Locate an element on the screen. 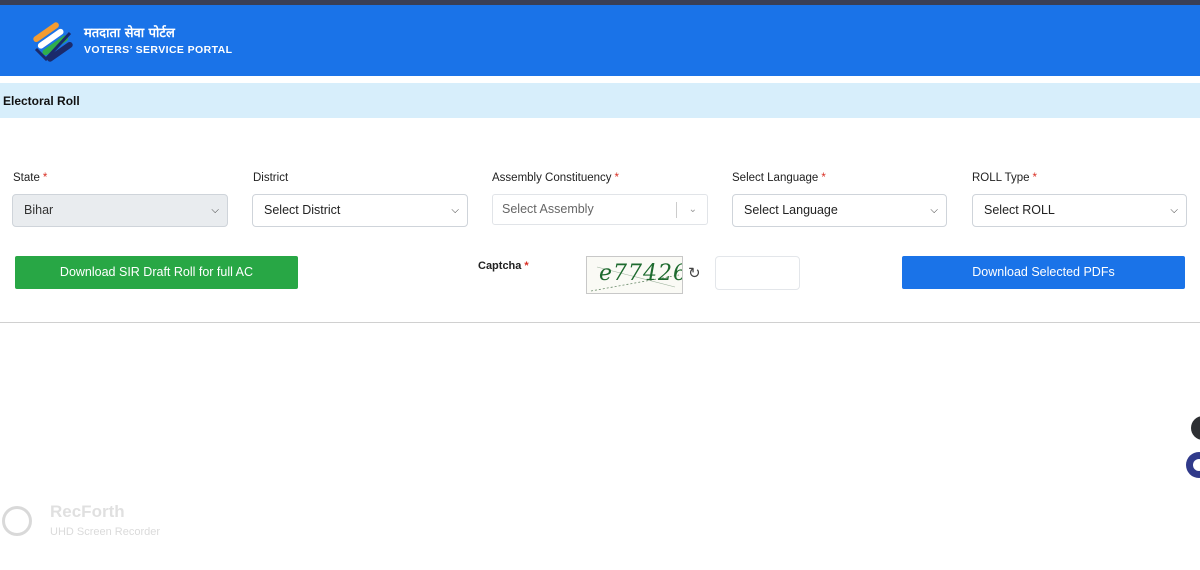 This screenshot has width=1200, height=570. roll-type-label: ROLL Type * is located at coordinates (1004, 178).